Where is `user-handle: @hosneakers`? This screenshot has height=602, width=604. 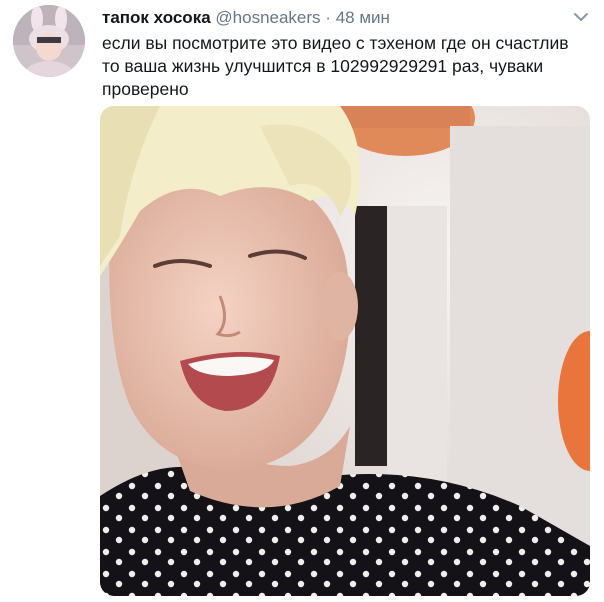 user-handle: @hosneakers is located at coordinates (267, 17).